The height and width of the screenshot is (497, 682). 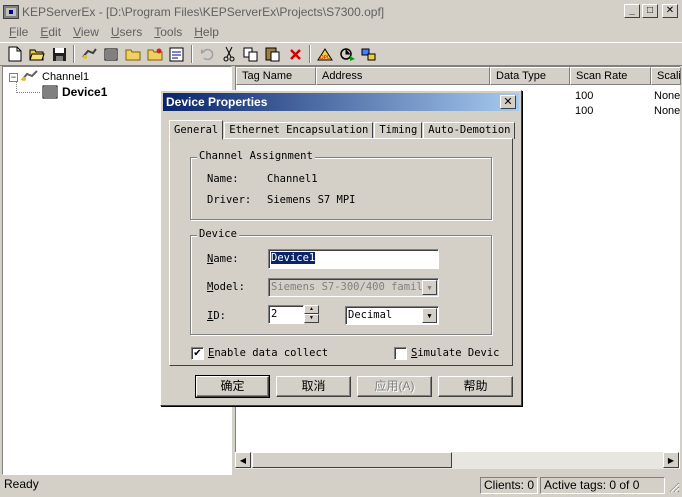 I want to click on toolbar: OPC, so click(x=341, y=54).